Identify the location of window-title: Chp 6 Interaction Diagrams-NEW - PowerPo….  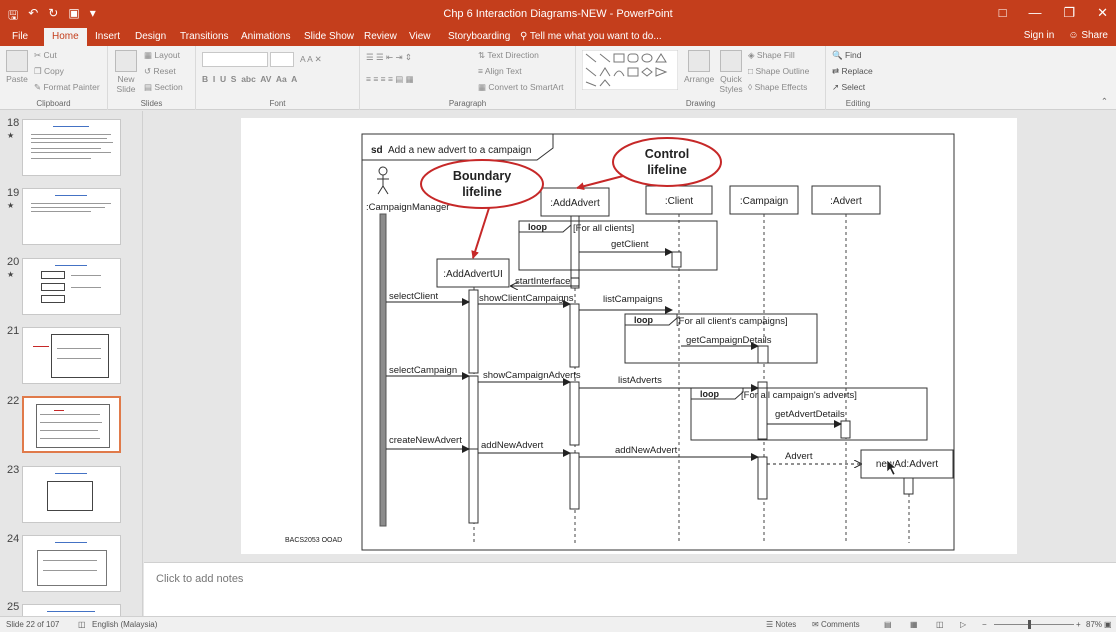
(558, 14).